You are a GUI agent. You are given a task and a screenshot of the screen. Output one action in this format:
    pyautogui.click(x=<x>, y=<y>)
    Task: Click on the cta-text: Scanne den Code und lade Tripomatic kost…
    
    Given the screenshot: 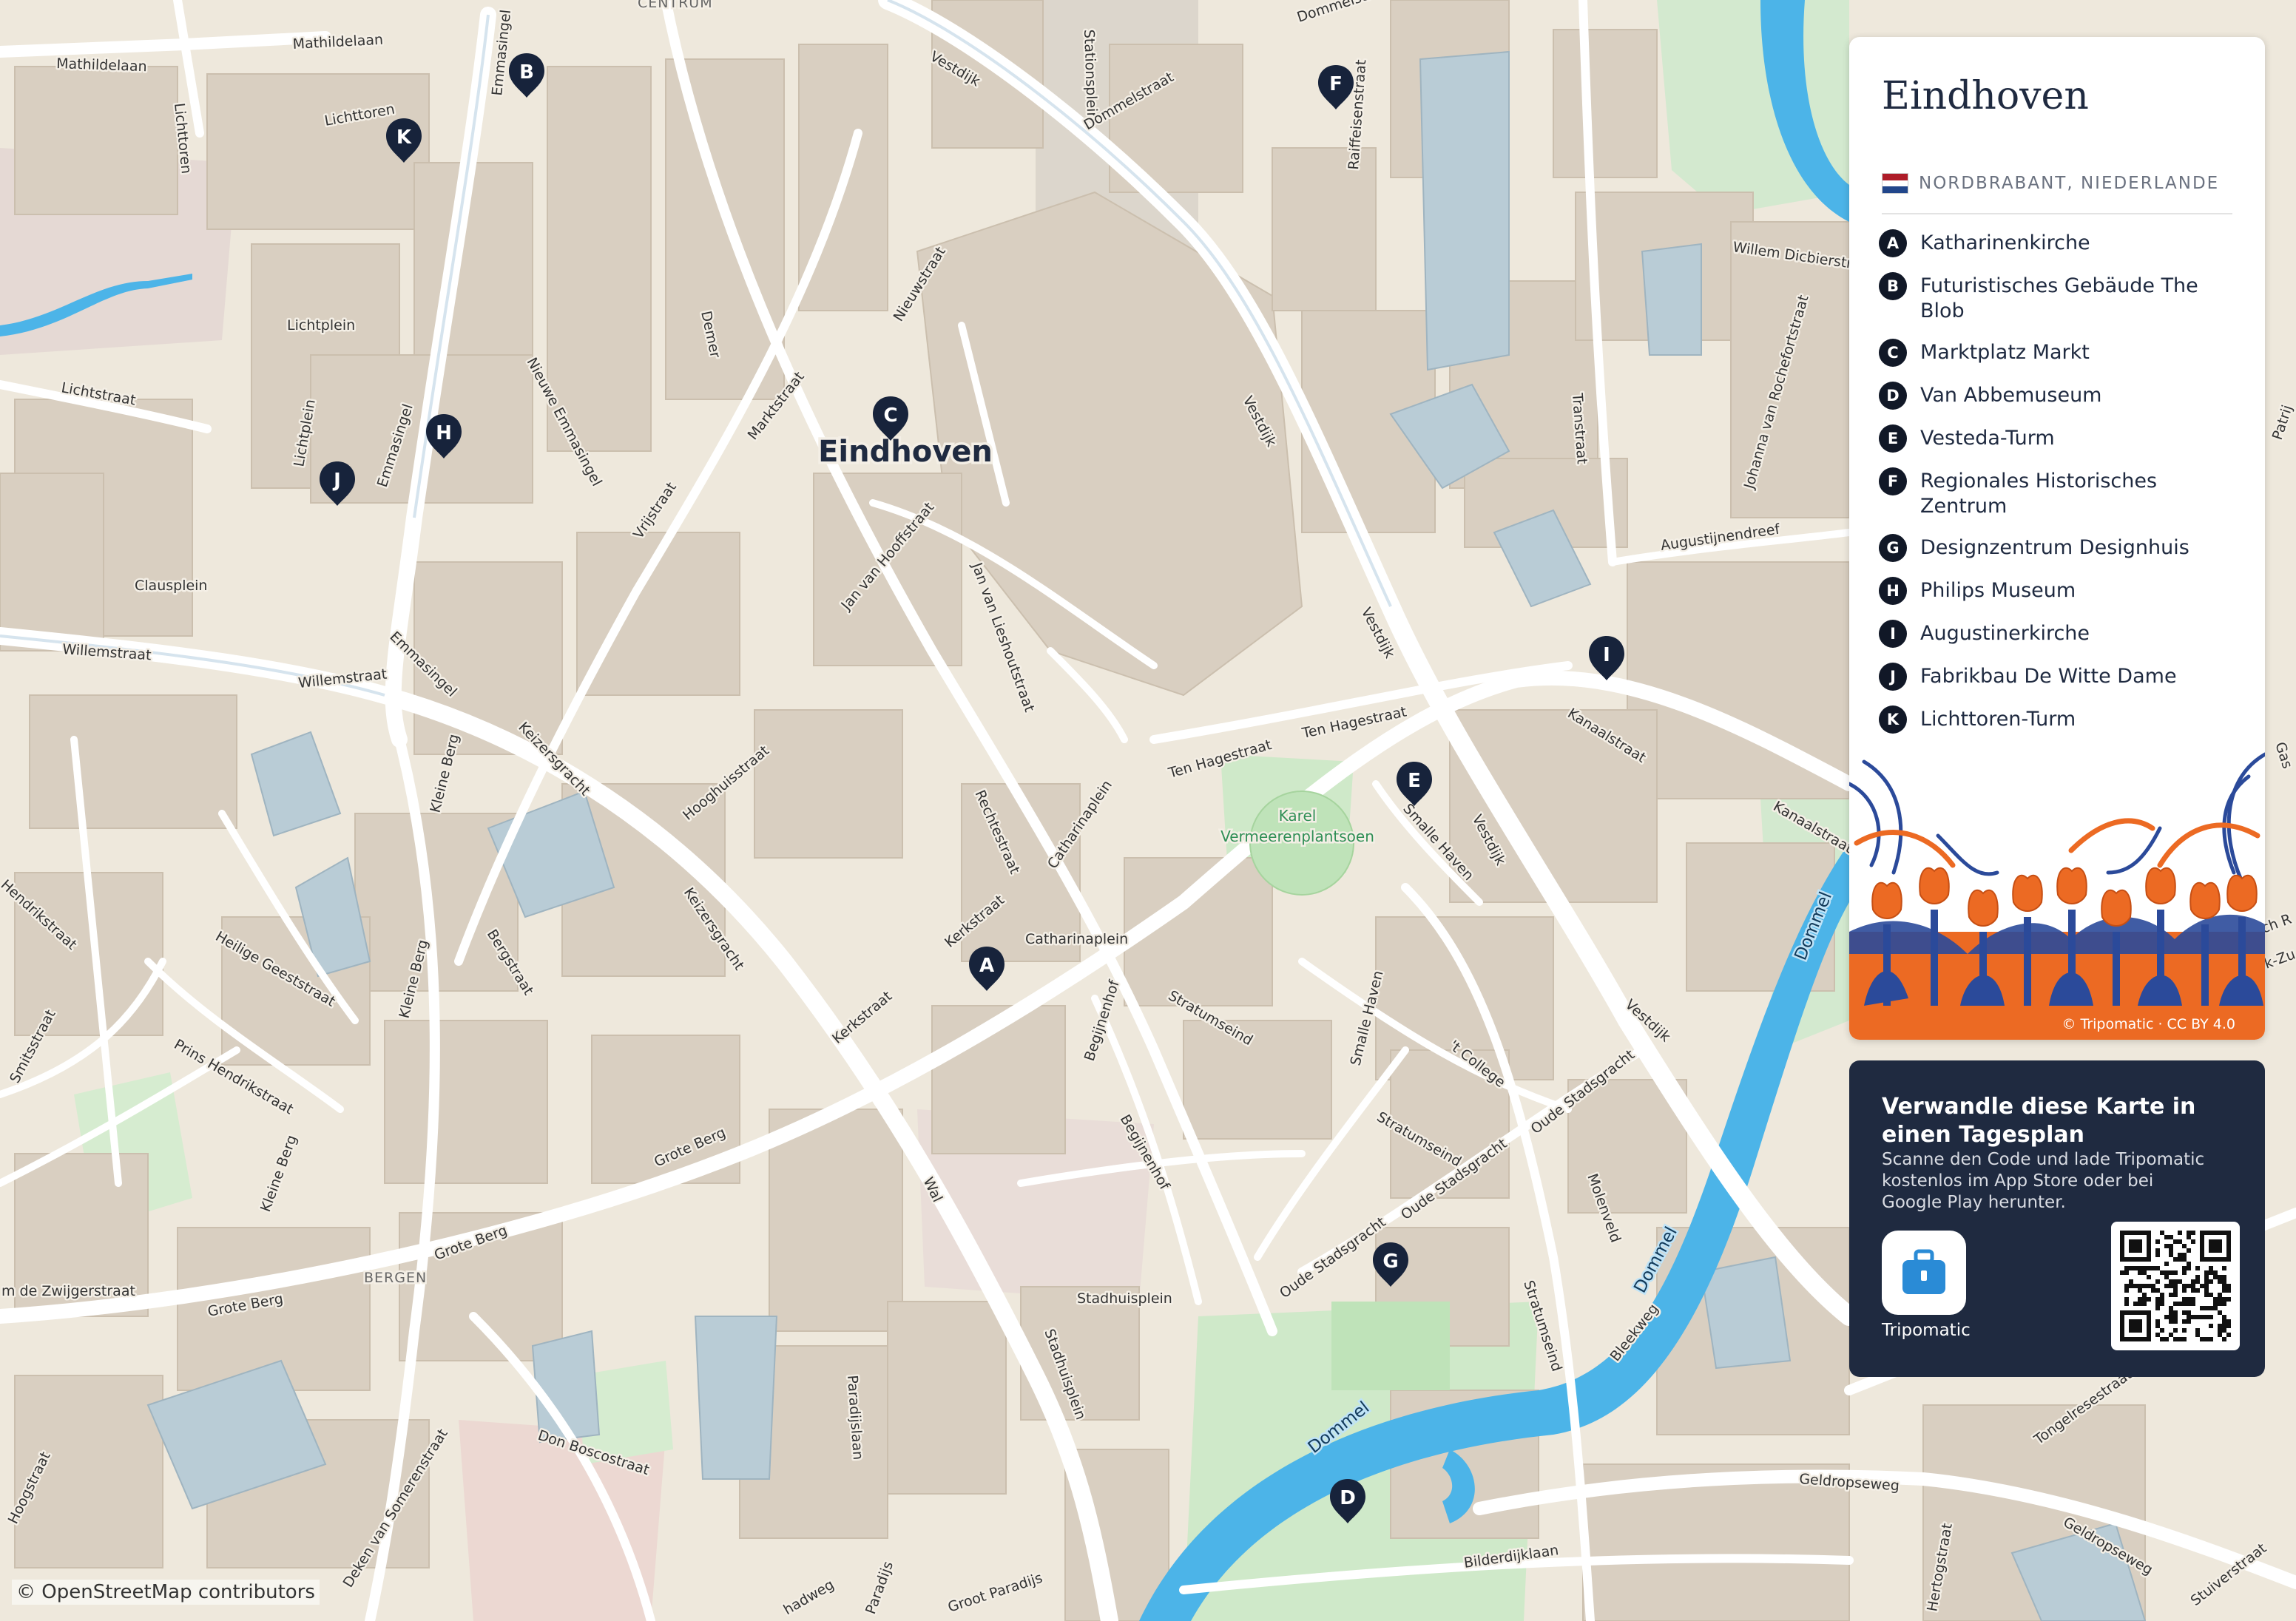 What is the action you would take?
    pyautogui.click(x=2044, y=1181)
    